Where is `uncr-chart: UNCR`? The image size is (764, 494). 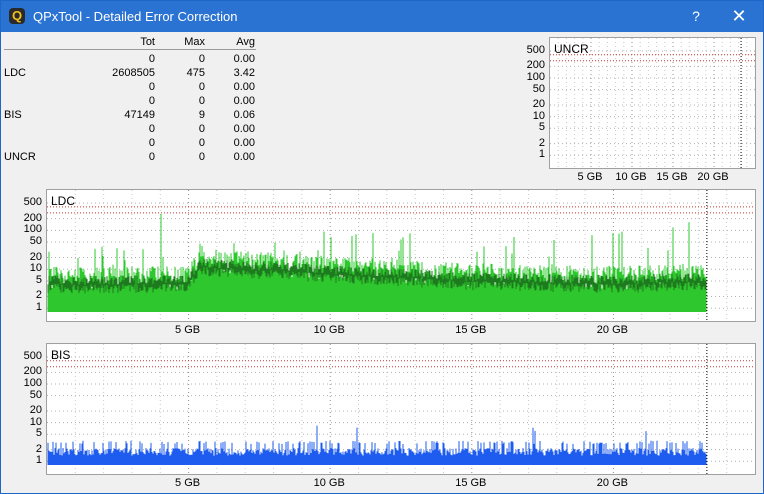 uncr-chart: UNCR is located at coordinates (652, 103).